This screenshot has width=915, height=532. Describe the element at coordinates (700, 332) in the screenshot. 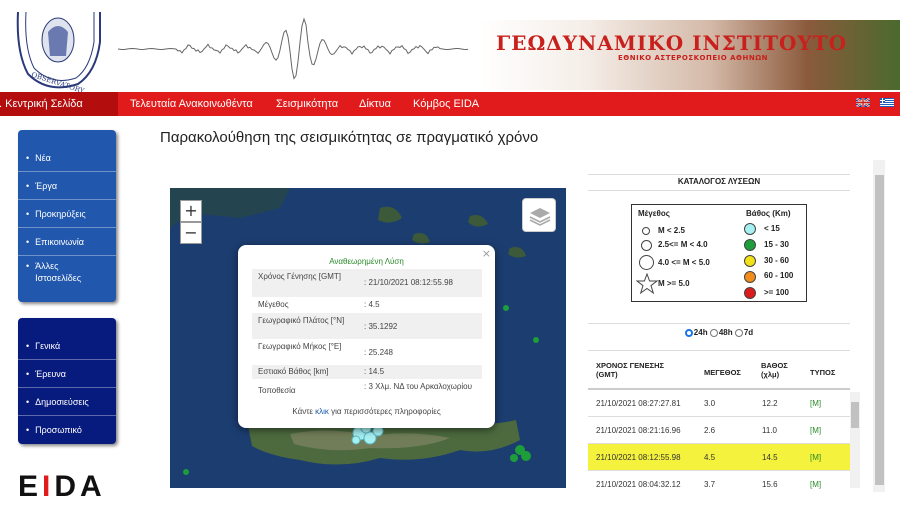

I see `radio-label: 24h` at that location.